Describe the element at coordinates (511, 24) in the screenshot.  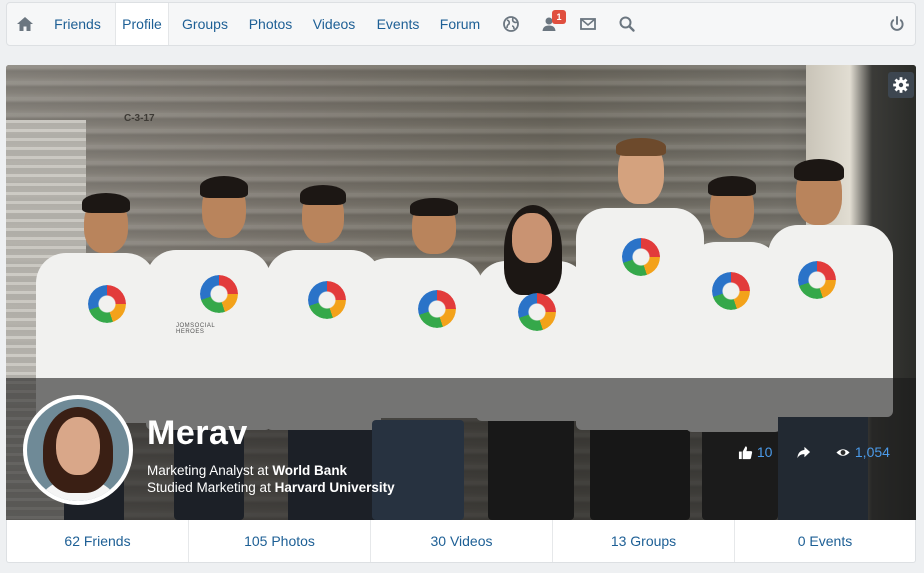
I see `globe-icon` at that location.